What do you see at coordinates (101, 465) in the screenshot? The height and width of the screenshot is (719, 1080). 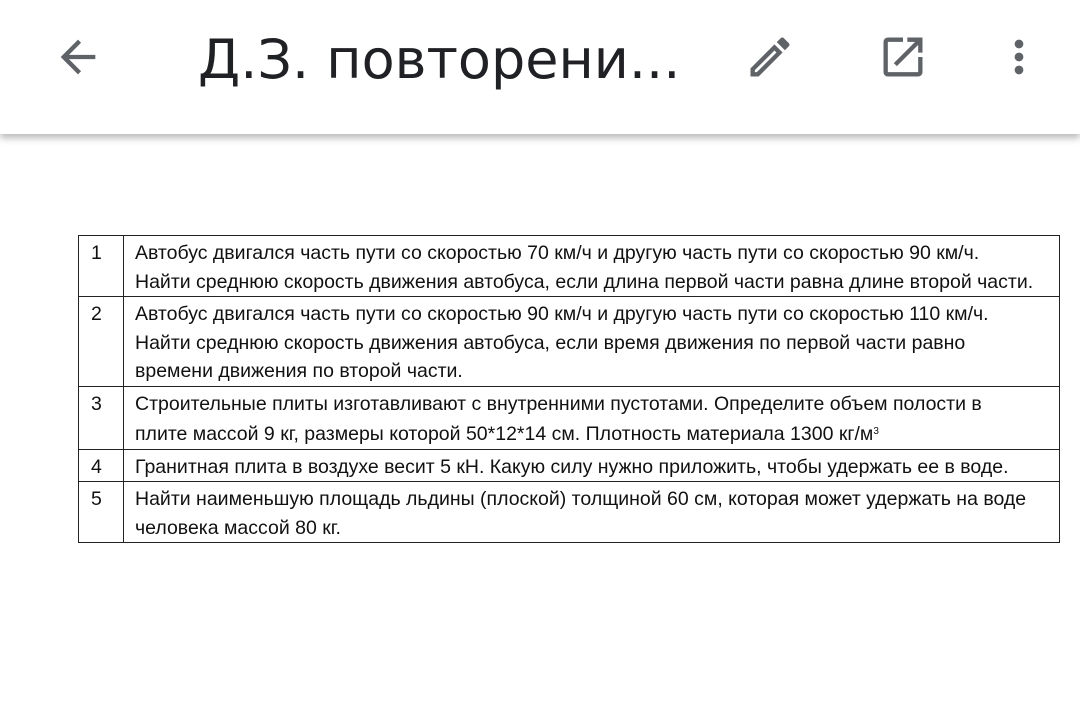 I see `task-number: 4` at bounding box center [101, 465].